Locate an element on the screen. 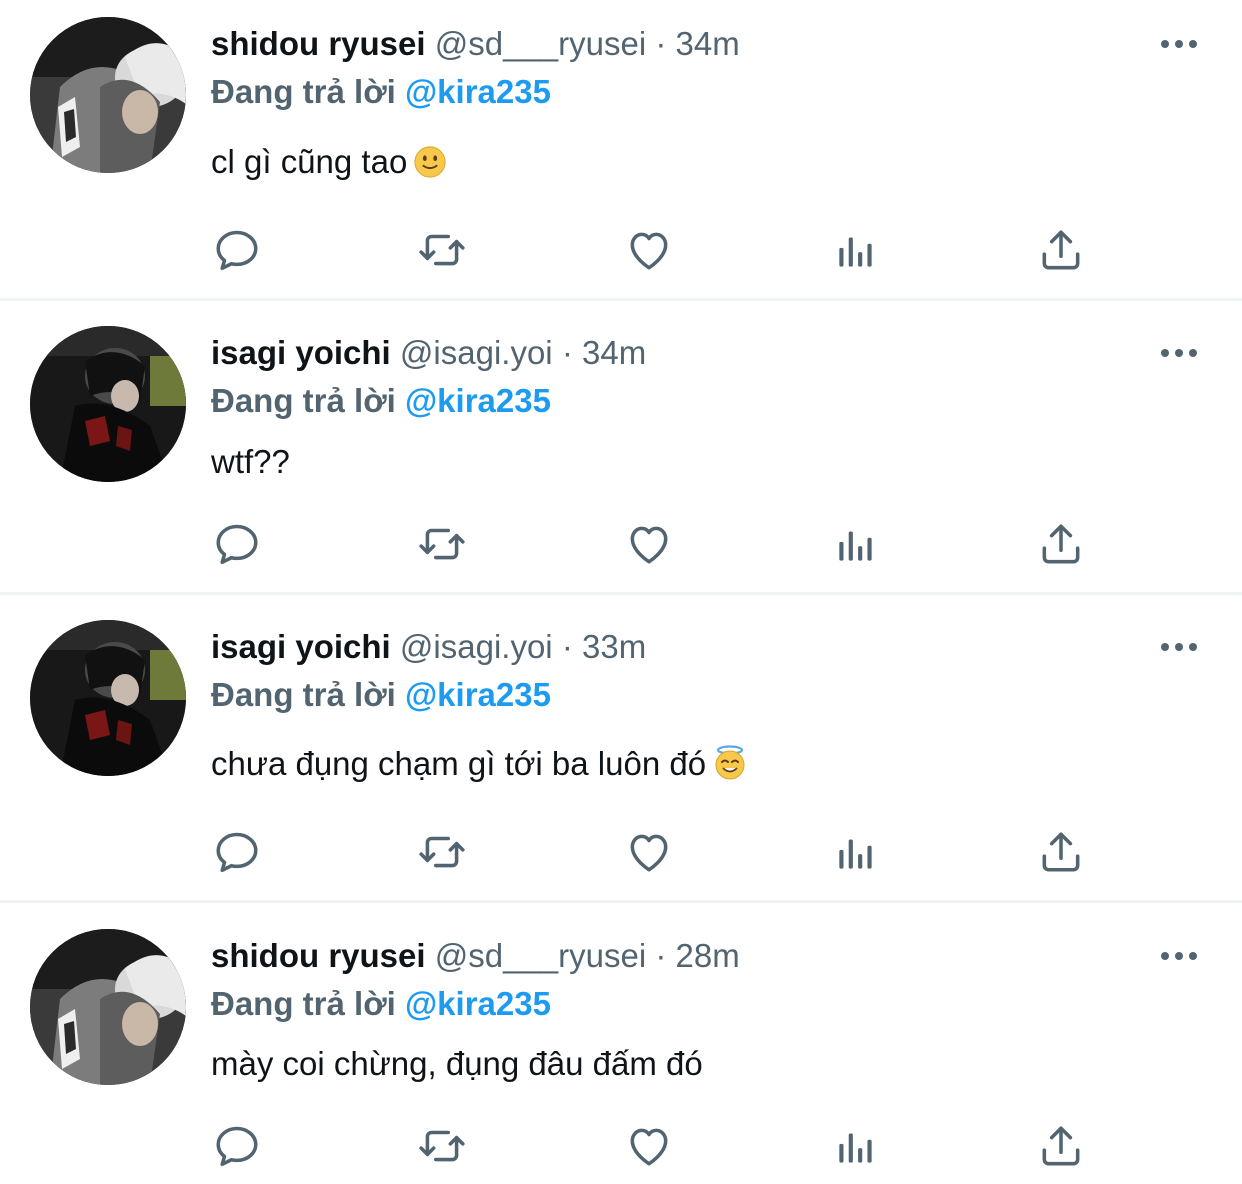 The width and height of the screenshot is (1242, 1184). tweet-text: cl gì cũng tao is located at coordinates (329, 162).